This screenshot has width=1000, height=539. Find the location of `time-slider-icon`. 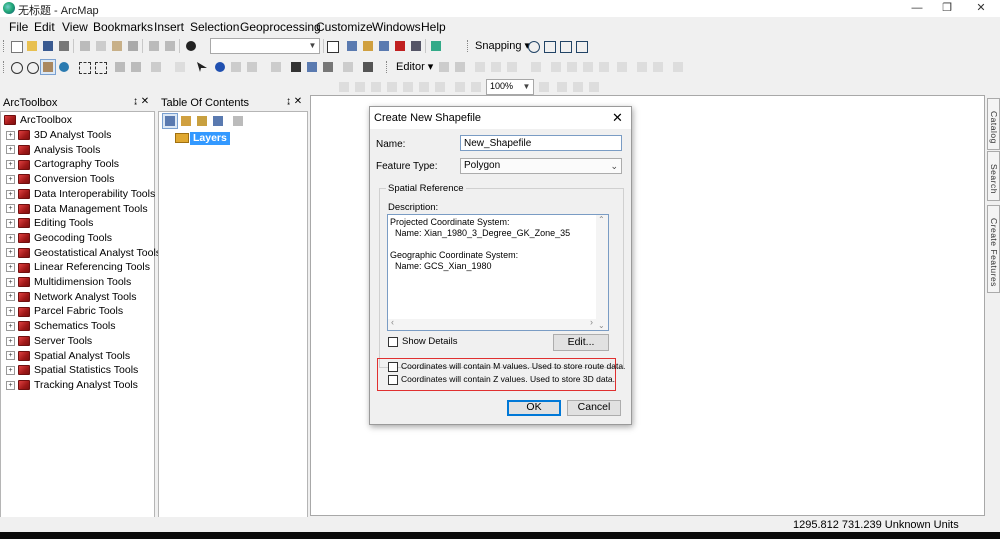

time-slider-icon is located at coordinates (348, 67).